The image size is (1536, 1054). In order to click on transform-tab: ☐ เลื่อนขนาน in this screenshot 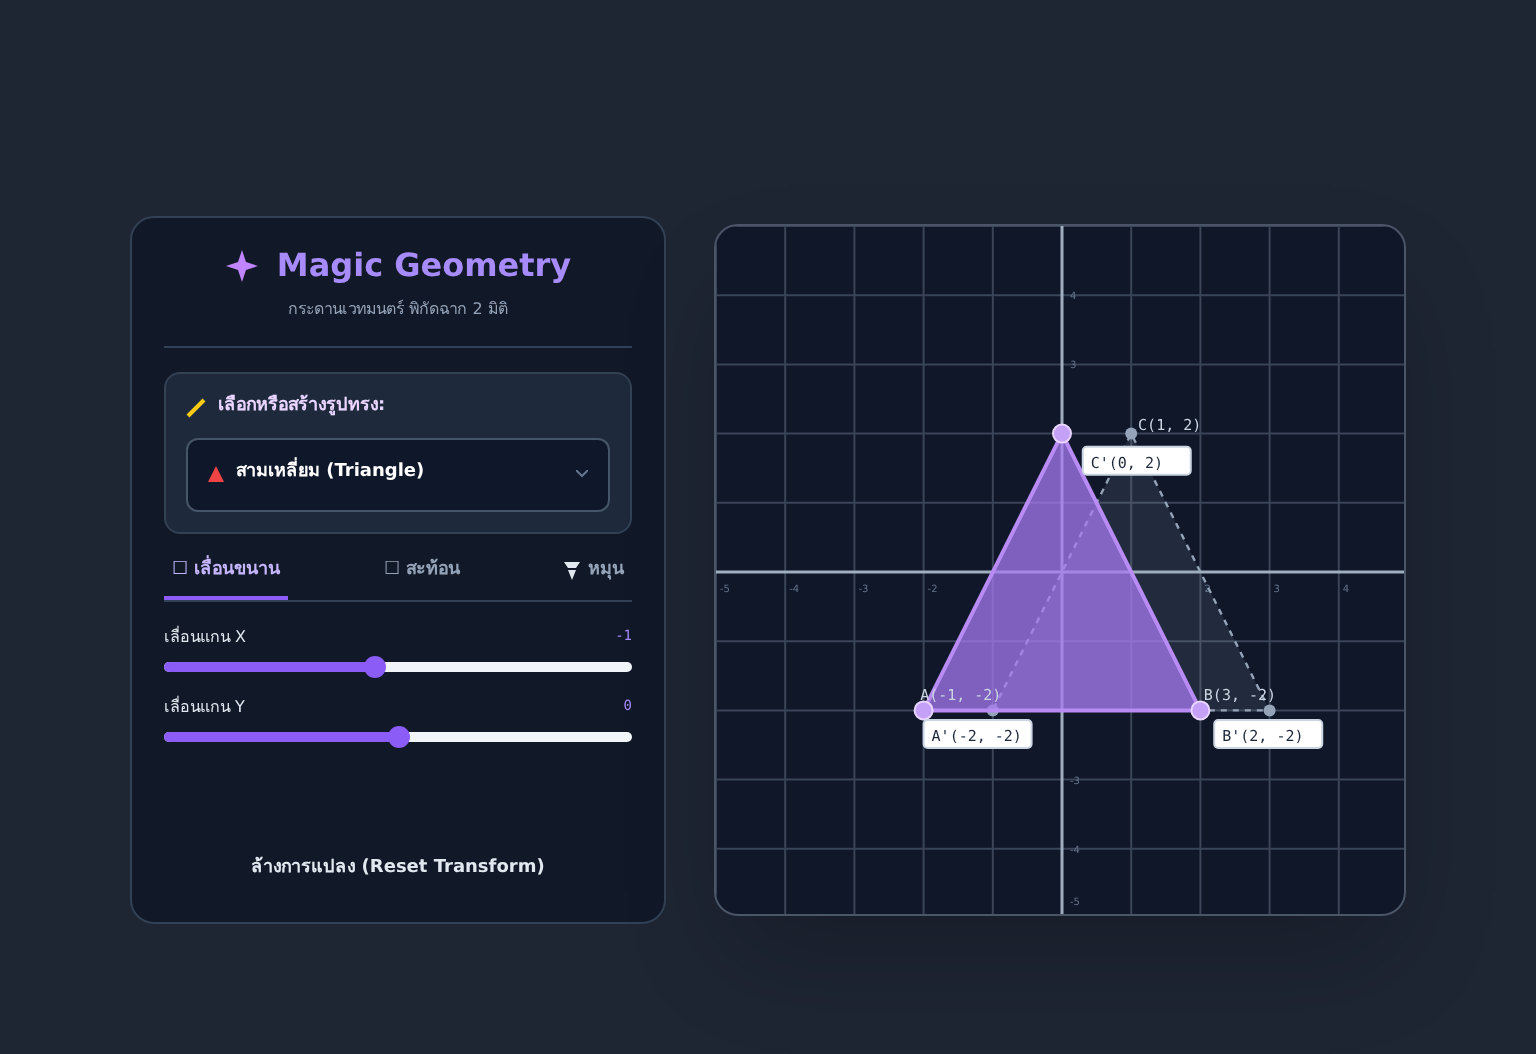, I will do `click(226, 578)`.